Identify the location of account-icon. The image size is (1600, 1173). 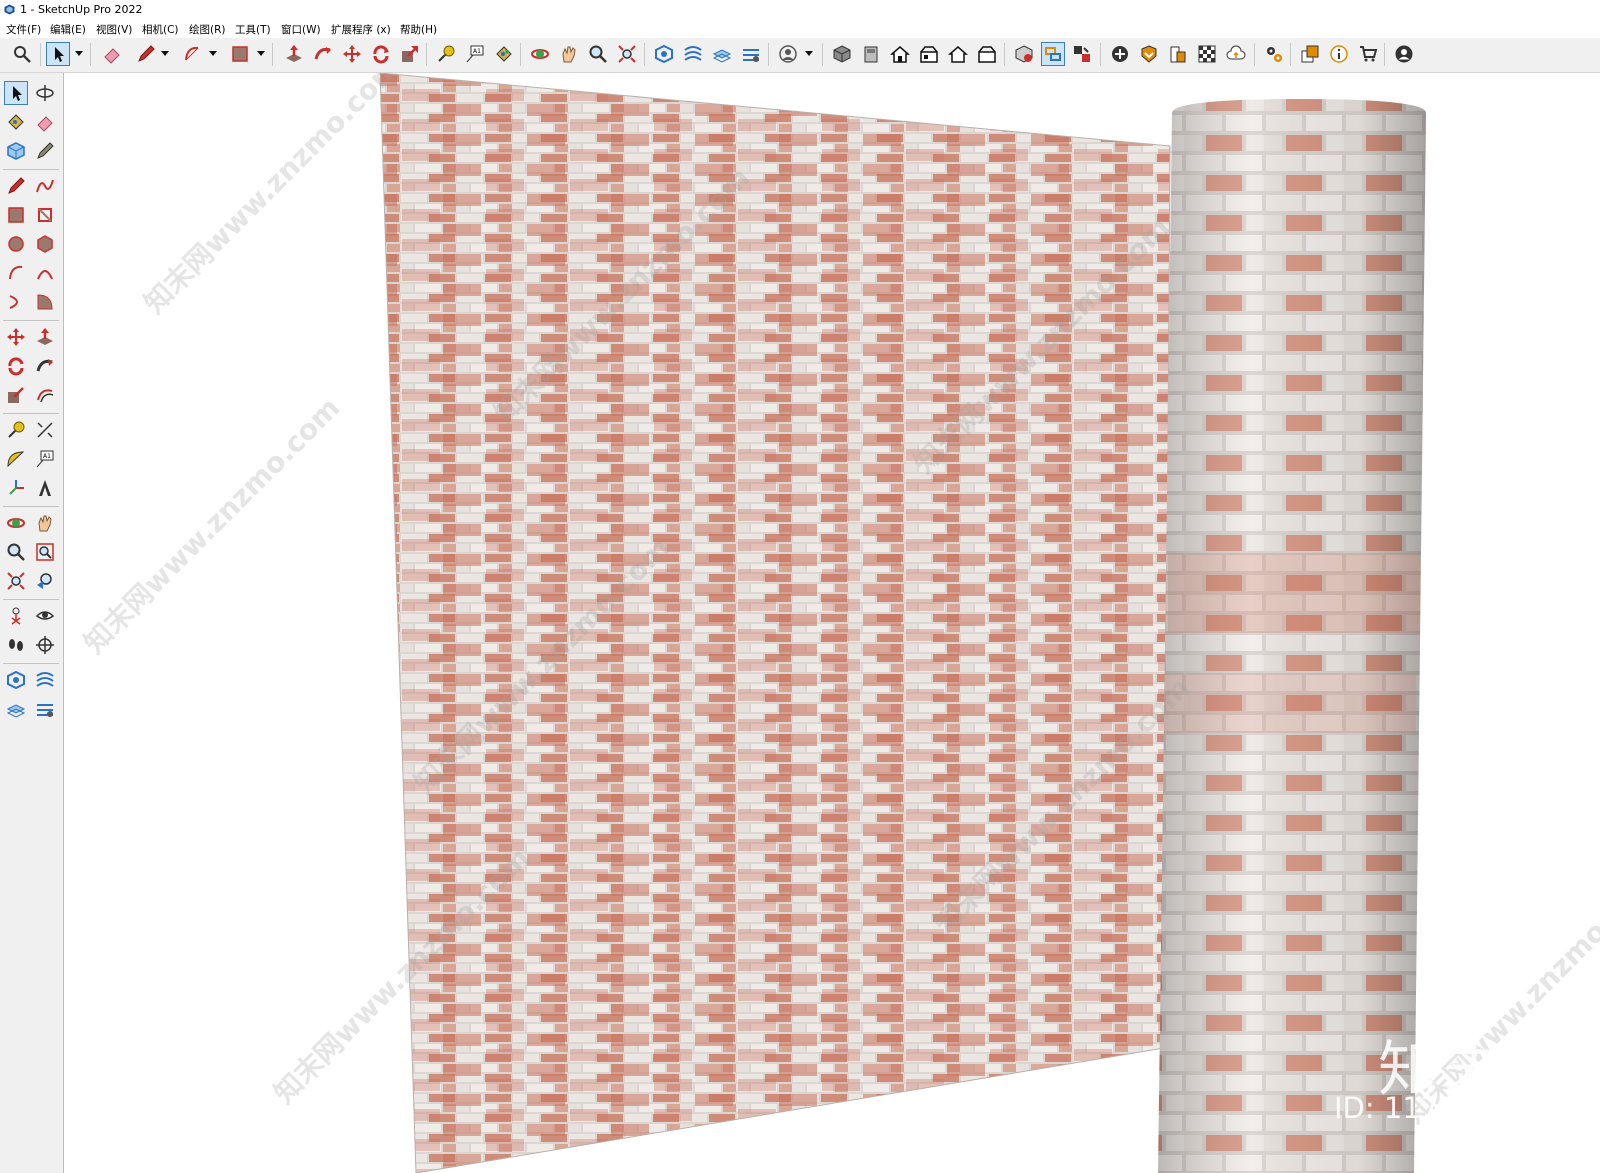
(1404, 54).